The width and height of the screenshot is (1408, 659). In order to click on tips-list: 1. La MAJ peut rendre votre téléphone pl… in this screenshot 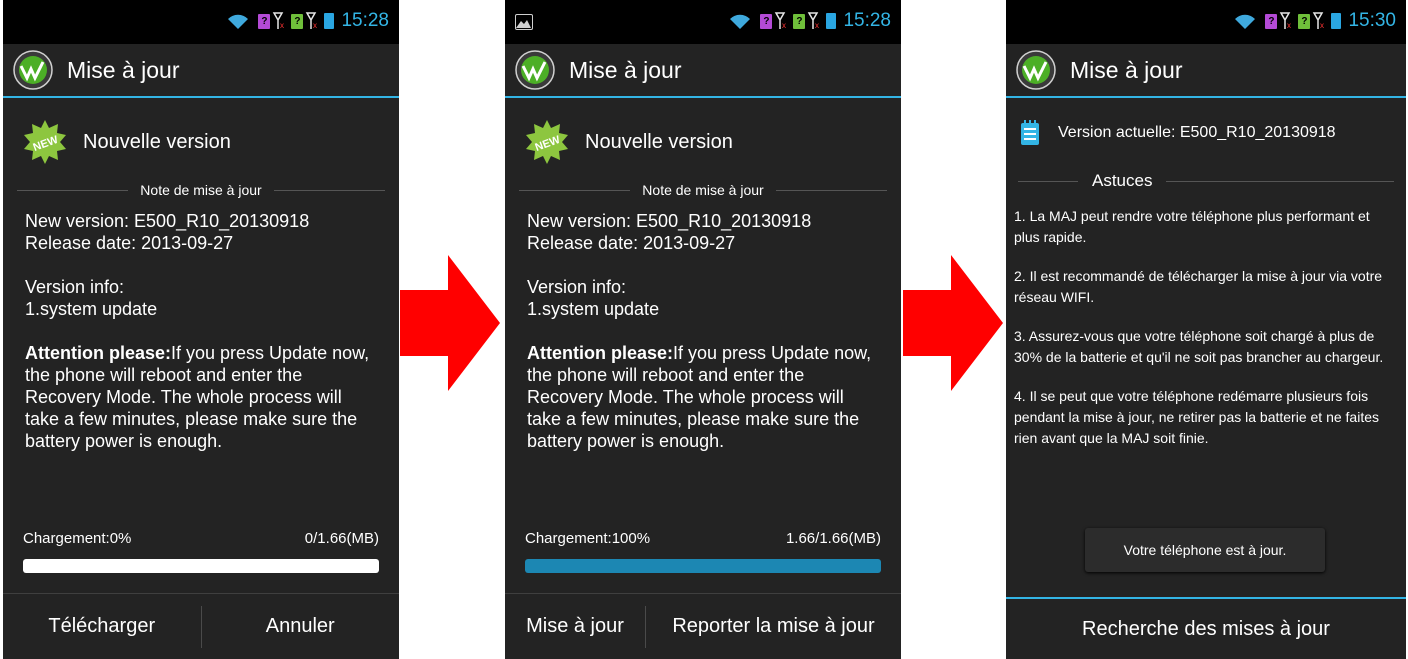, I will do `click(1202, 336)`.